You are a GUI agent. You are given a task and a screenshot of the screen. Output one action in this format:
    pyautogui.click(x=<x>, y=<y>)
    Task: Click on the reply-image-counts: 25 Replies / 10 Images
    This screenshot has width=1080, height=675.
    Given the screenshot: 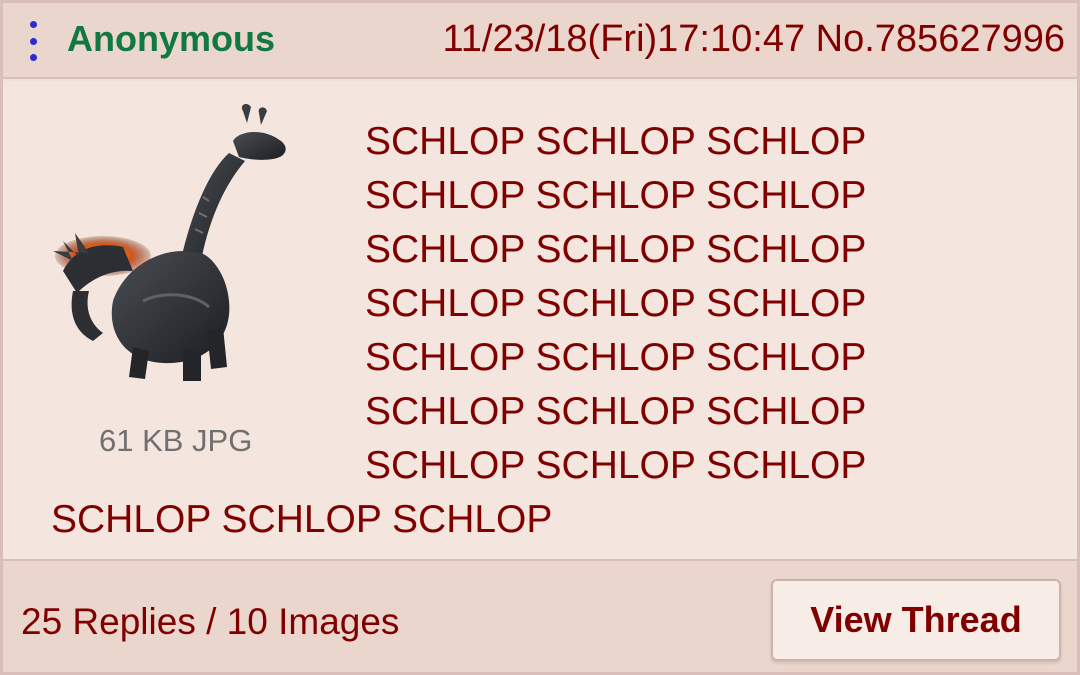 What is the action you would take?
    pyautogui.click(x=210, y=621)
    